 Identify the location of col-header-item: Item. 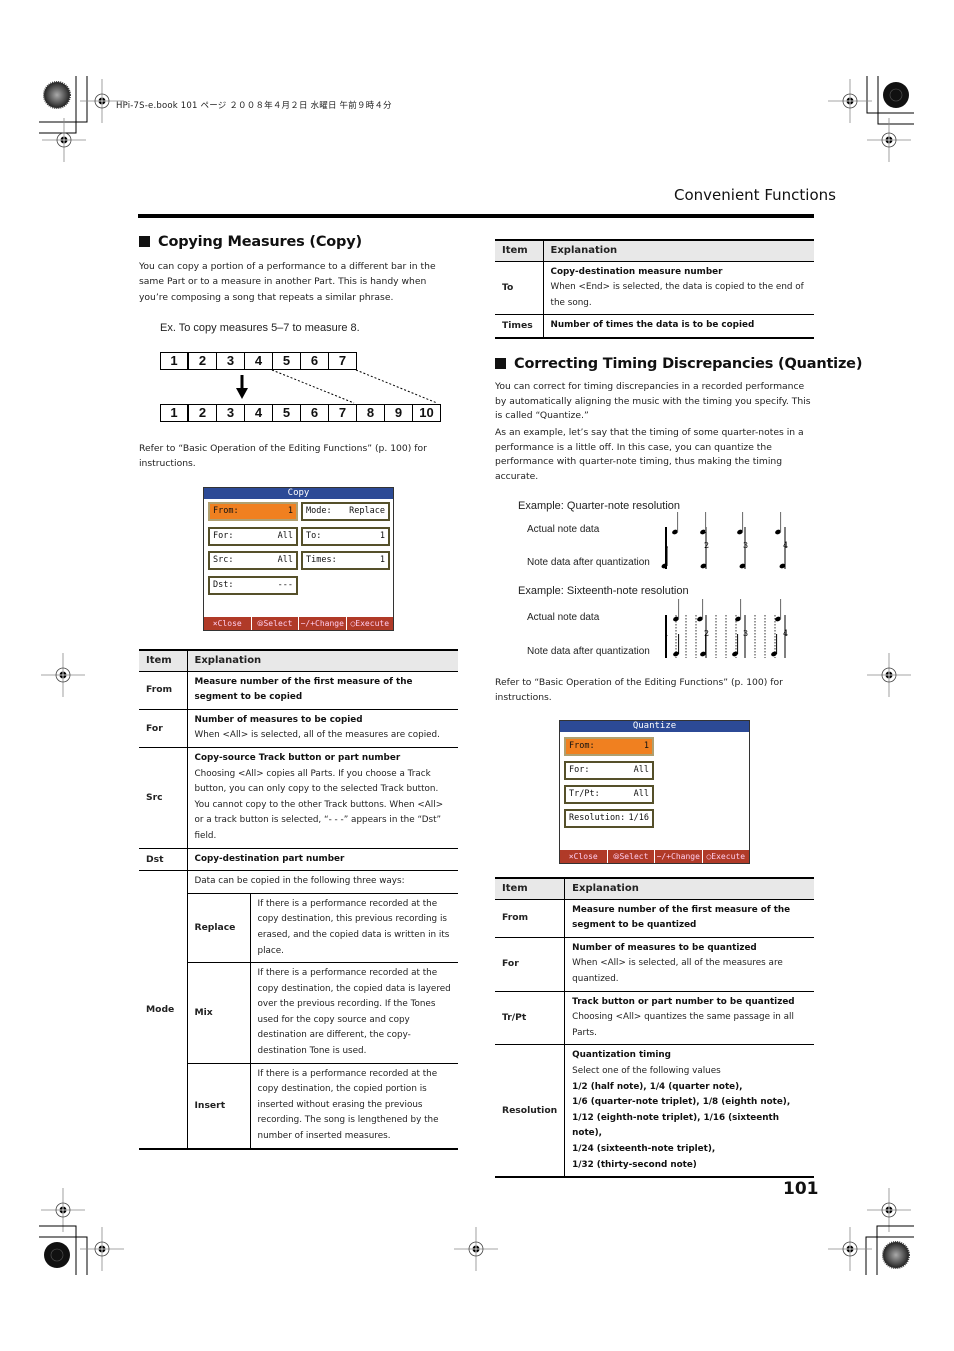
(530, 888).